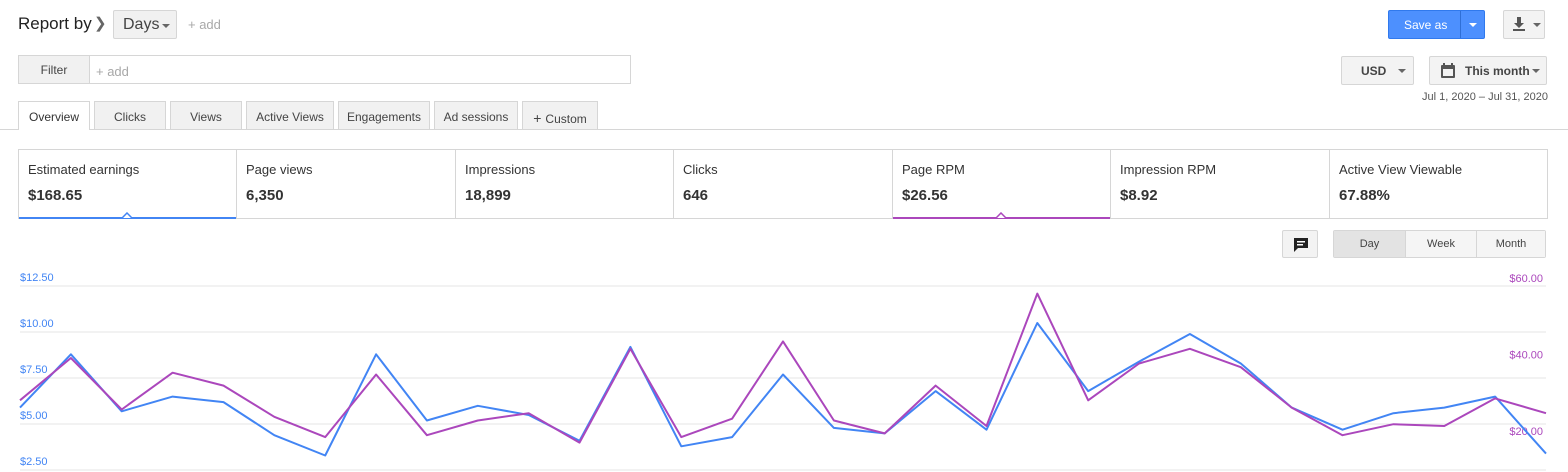  Describe the element at coordinates (34, 370) in the screenshot. I see `left-axis-tick-label: $7.50` at that location.